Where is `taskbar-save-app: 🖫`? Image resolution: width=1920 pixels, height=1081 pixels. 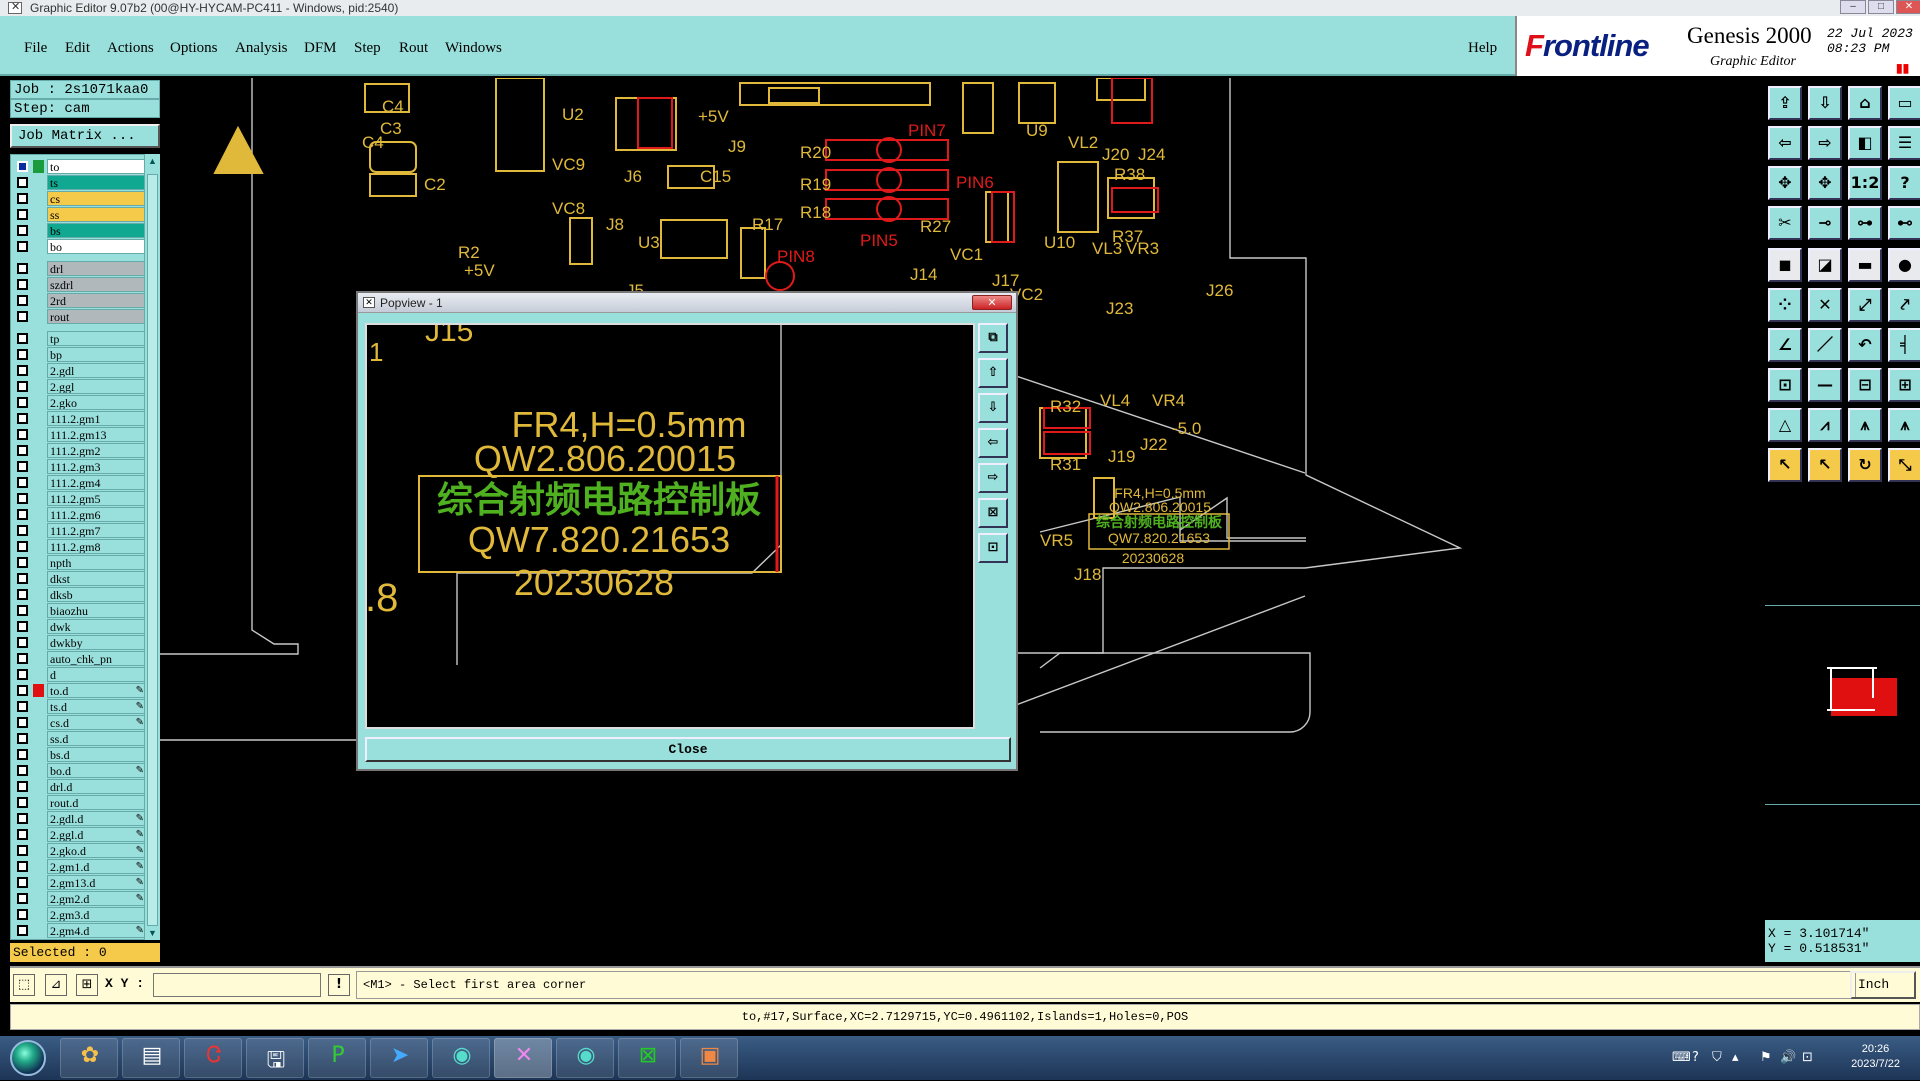 taskbar-save-app: 🖫 is located at coordinates (275, 1058).